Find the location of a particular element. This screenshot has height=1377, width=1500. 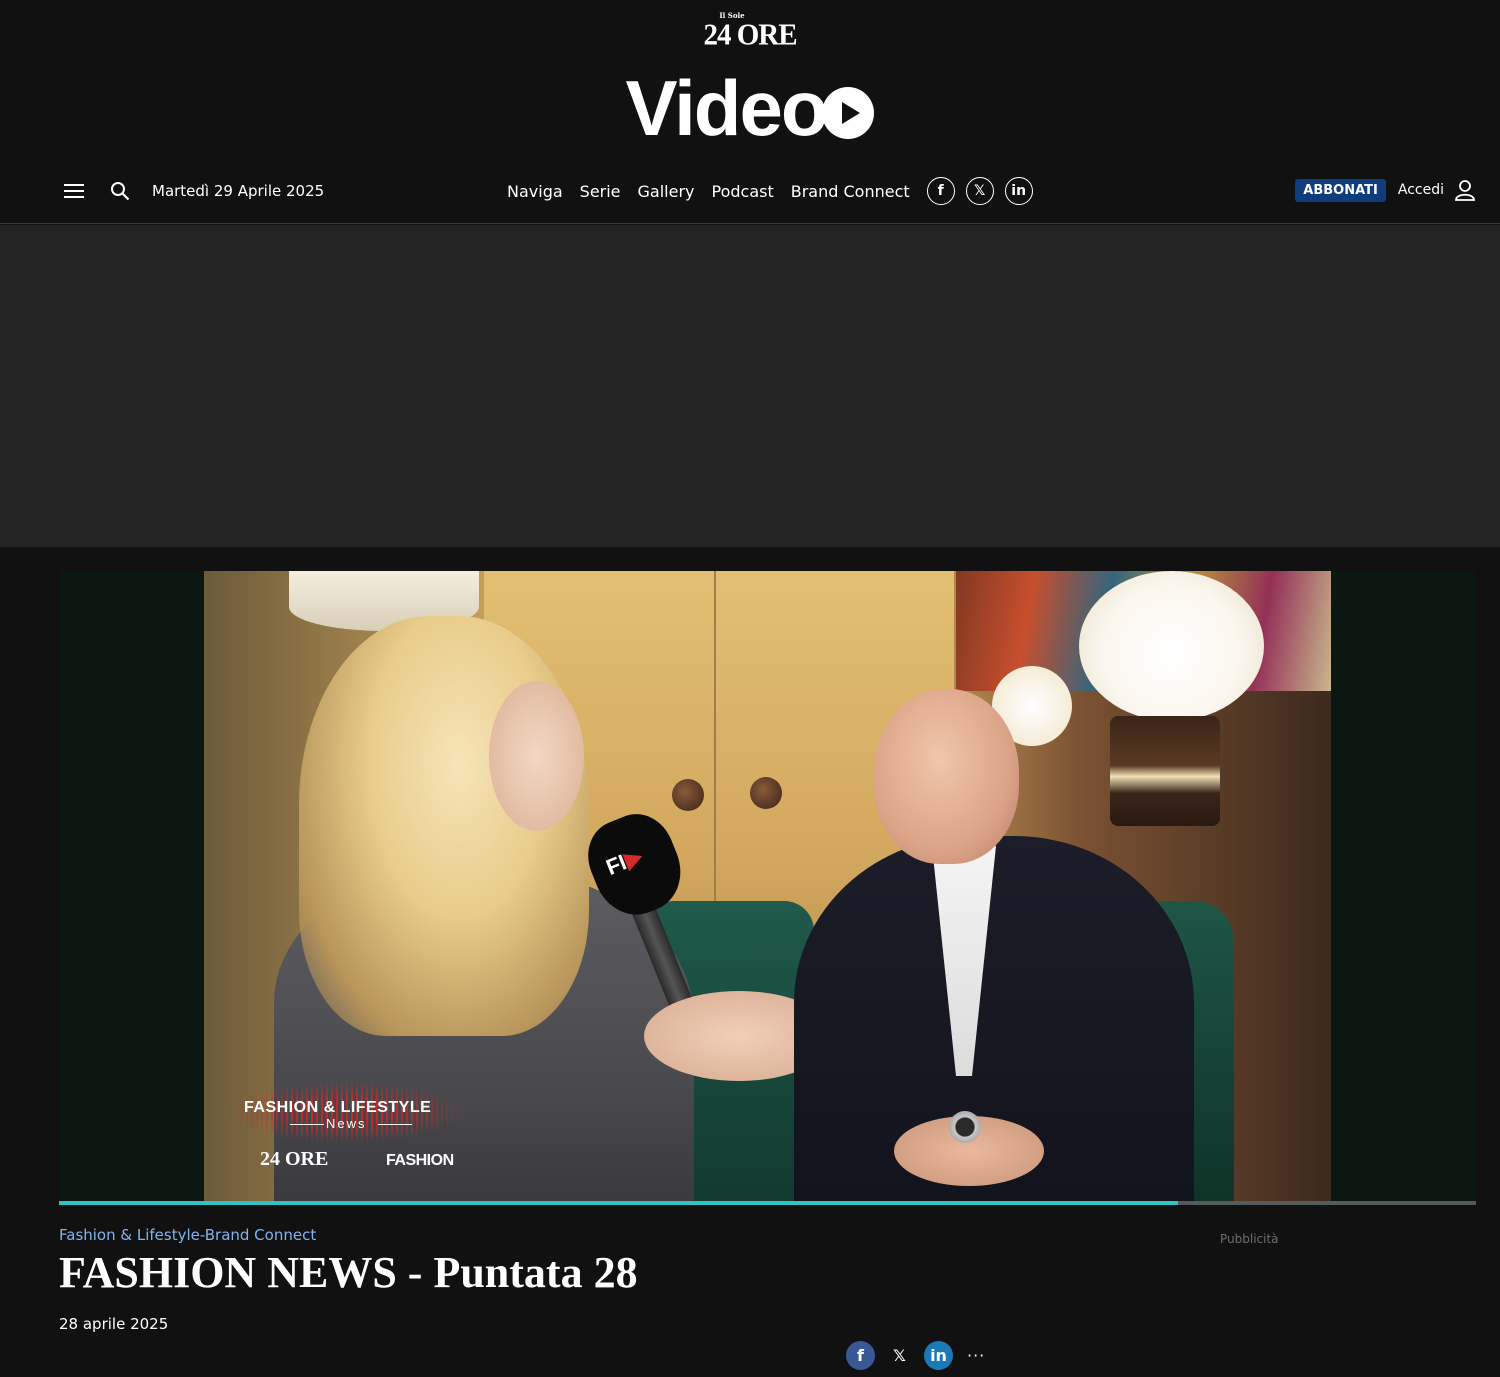

nav-serie: Serie is located at coordinates (600, 191).